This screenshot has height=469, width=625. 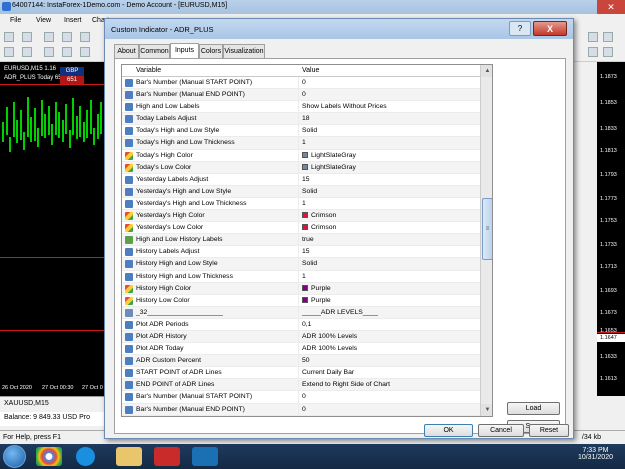 What do you see at coordinates (301, 252) in the screenshot?
I see `input-row: History Labels Adjust 15` at bounding box center [301, 252].